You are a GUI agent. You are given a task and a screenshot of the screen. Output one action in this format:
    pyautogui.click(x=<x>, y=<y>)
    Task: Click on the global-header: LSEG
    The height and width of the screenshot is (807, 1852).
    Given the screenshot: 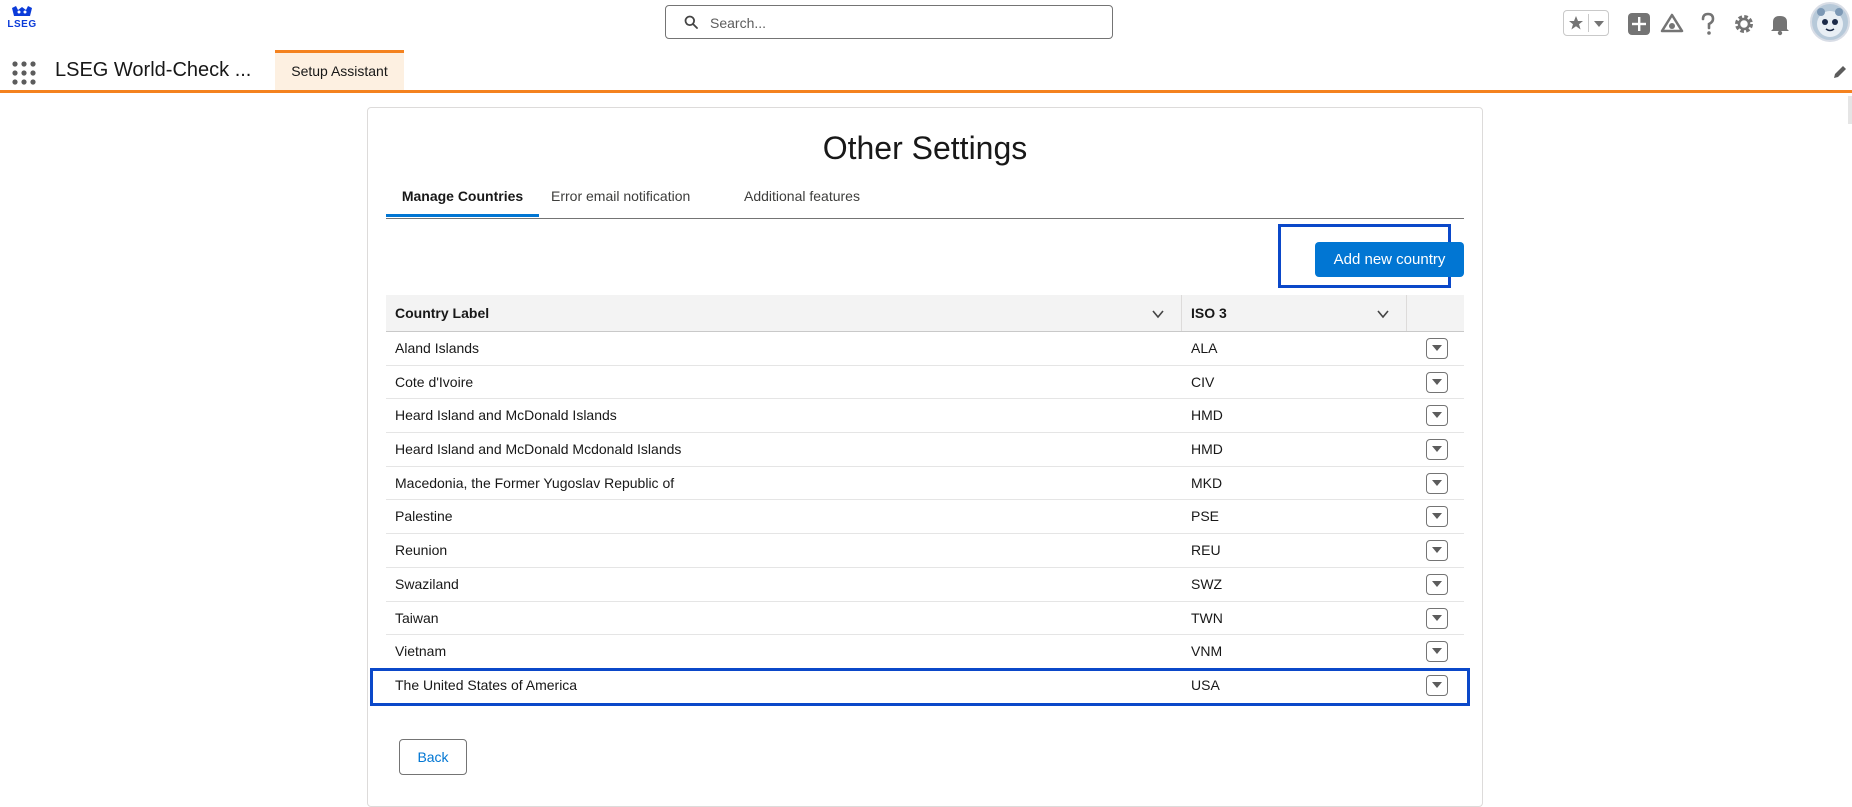 What is the action you would take?
    pyautogui.click(x=926, y=24)
    